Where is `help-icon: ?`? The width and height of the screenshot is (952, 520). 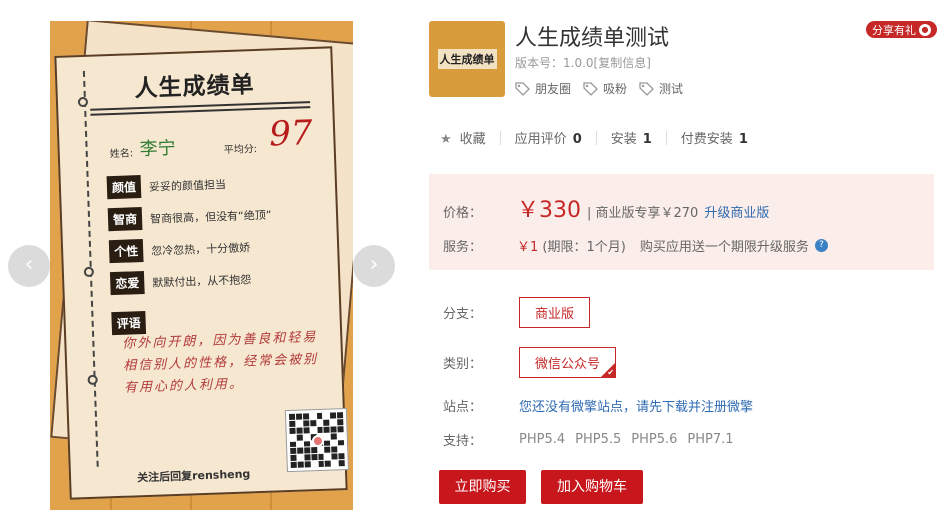 help-icon: ? is located at coordinates (821, 245).